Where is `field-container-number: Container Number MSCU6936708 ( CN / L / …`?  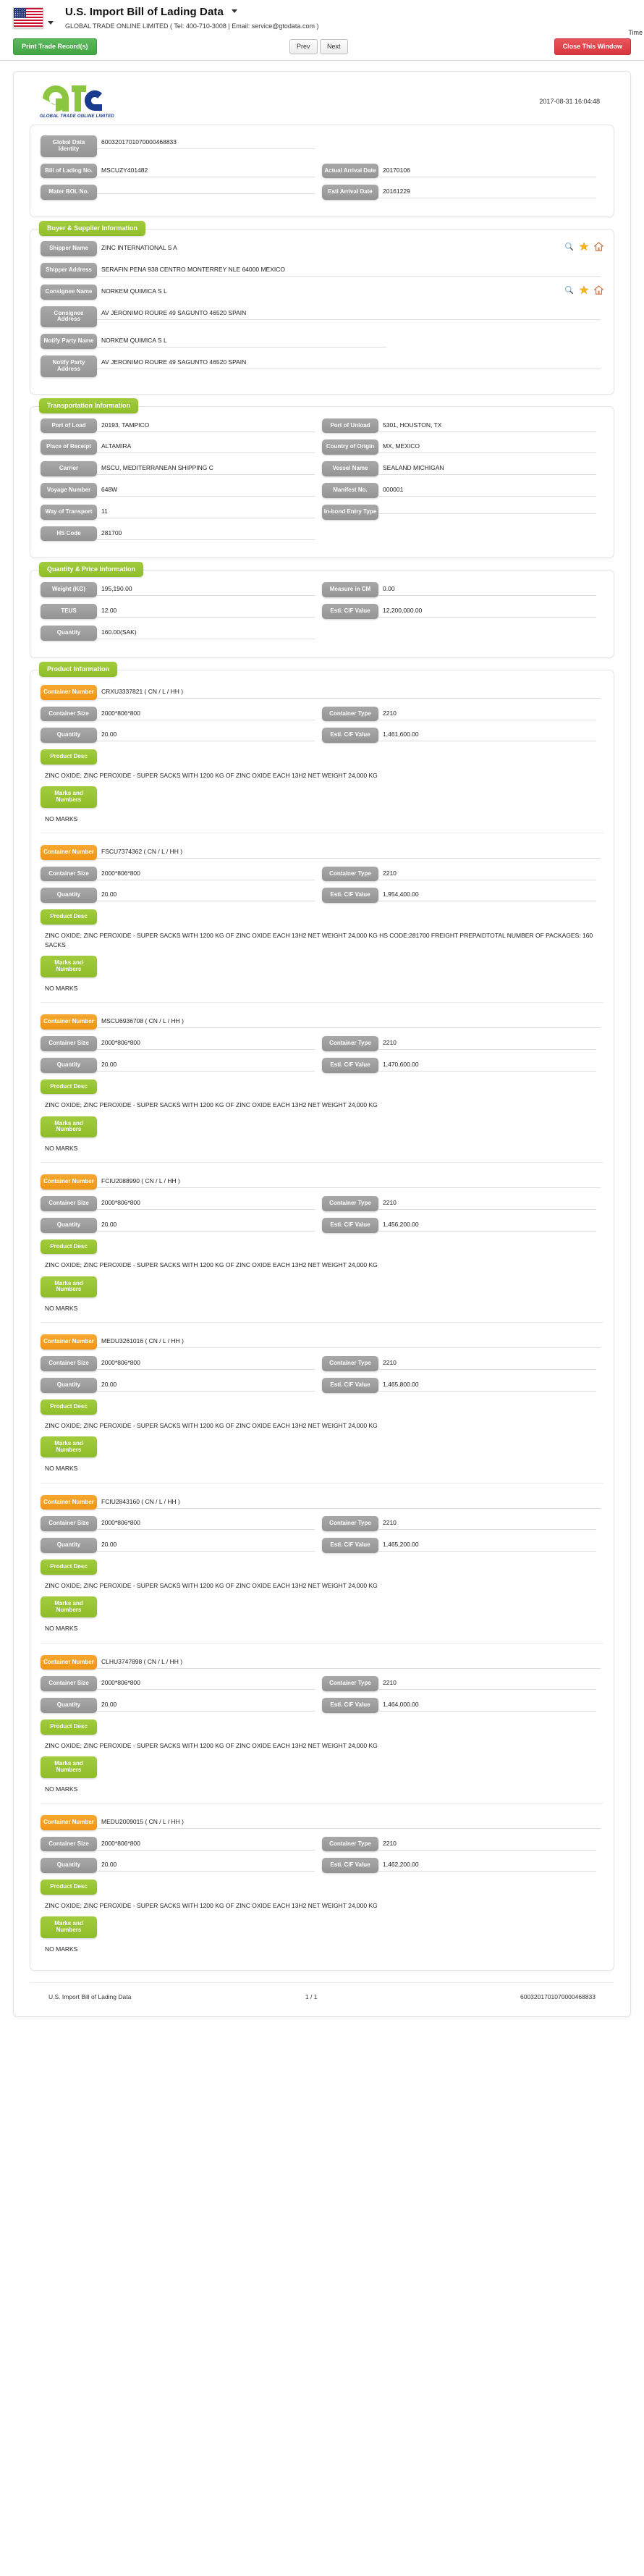 field-container-number: Container Number MSCU6936708 ( CN / L / … is located at coordinates (322, 1022).